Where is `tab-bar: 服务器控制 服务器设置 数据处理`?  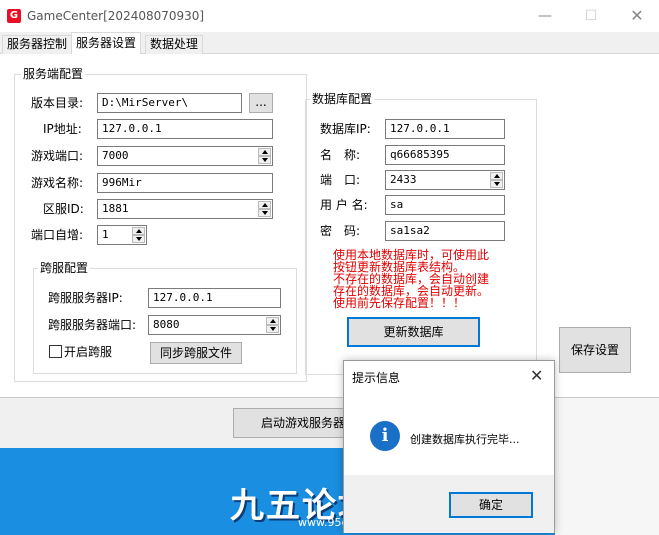 tab-bar: 服务器控制 服务器设置 数据处理 is located at coordinates (329, 43).